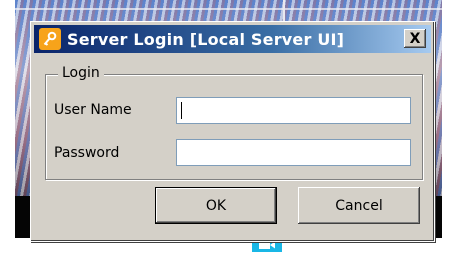 Image resolution: width=457 pixels, height=254 pixels. What do you see at coordinates (50, 39) in the screenshot?
I see `key-icon` at bounding box center [50, 39].